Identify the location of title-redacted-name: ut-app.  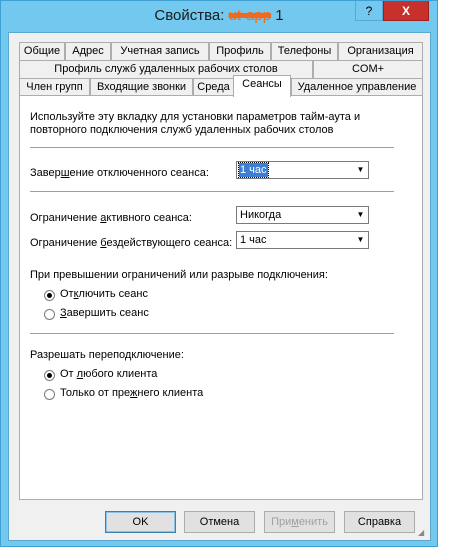
(250, 15).